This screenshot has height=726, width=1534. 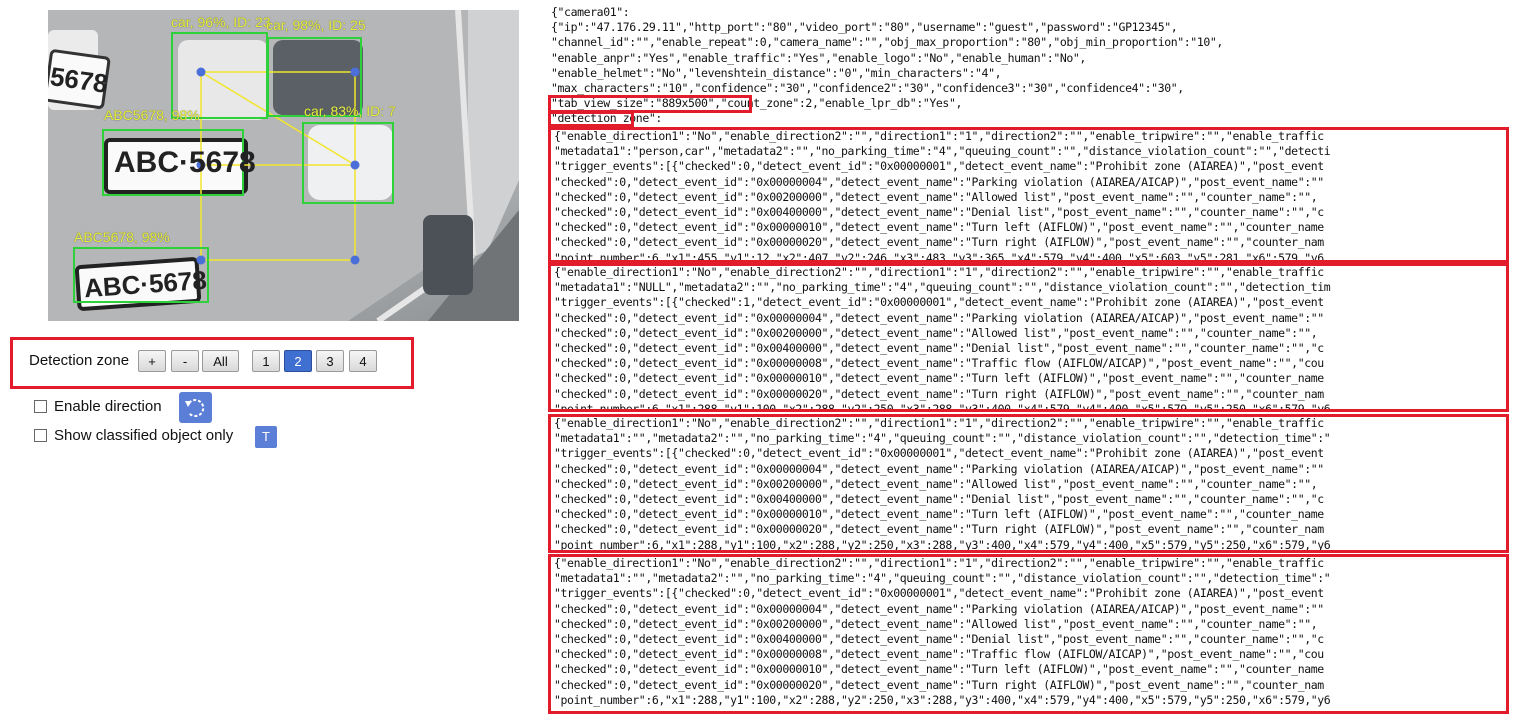 What do you see at coordinates (350, 111) in the screenshot?
I see `detection-label: car, 83%, ID: 7` at bounding box center [350, 111].